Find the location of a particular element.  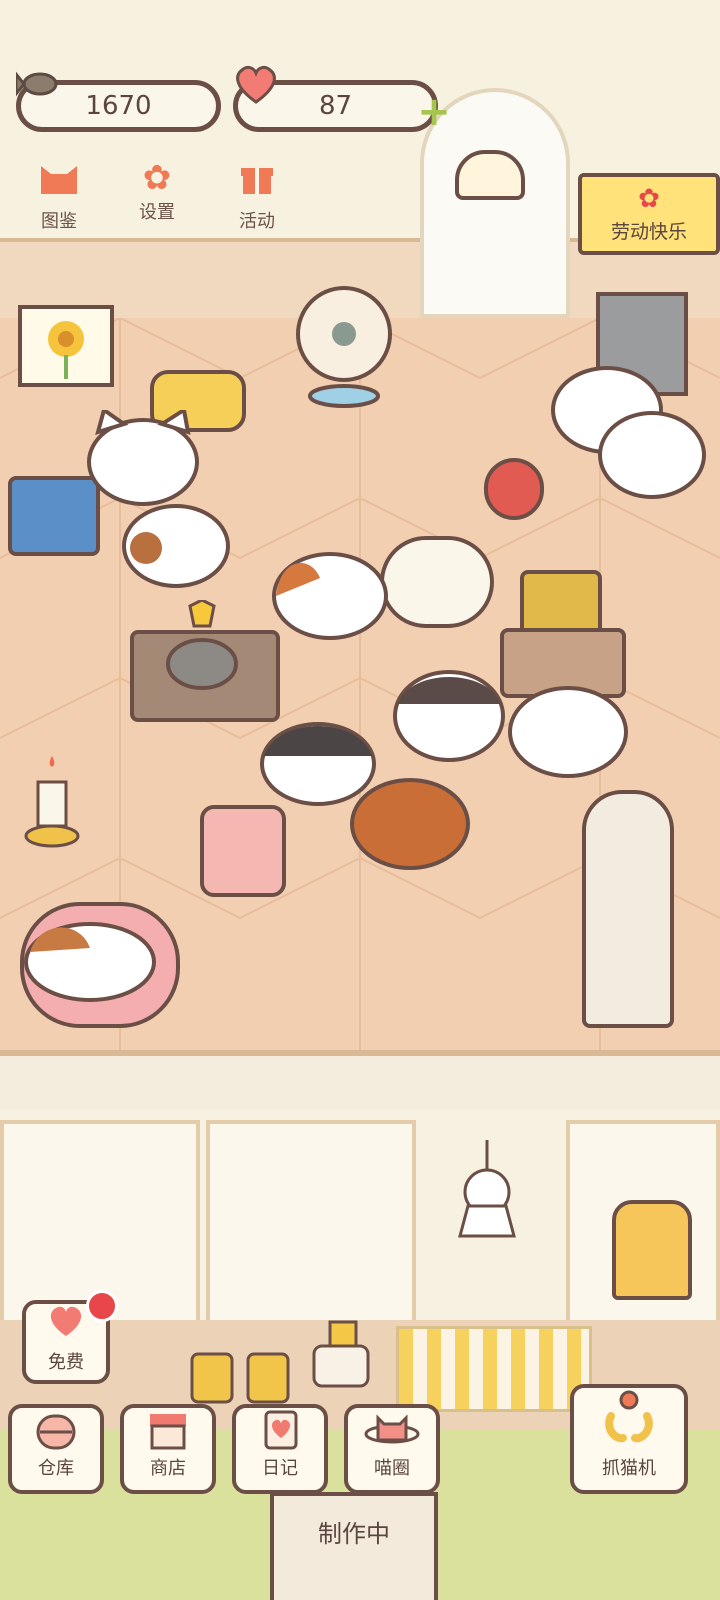

diary-button: 日记 is located at coordinates (280, 1449).